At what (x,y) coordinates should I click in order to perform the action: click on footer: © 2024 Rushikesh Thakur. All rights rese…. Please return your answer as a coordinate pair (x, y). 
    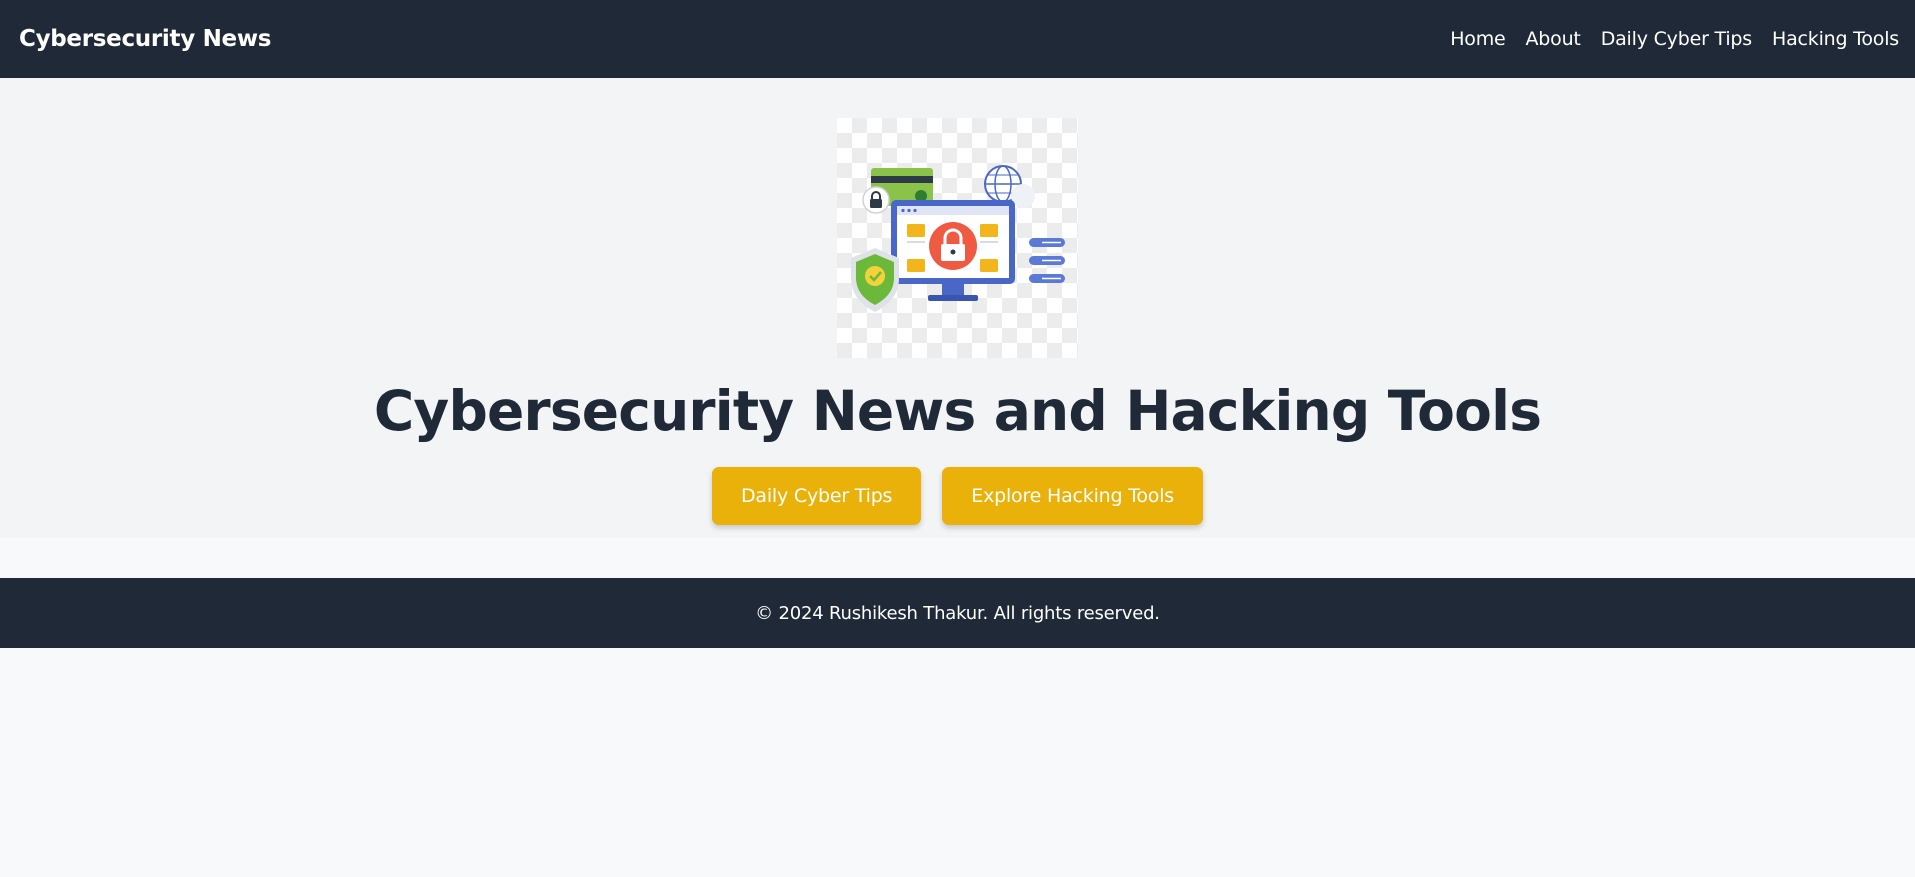
    Looking at the image, I should click on (957, 613).